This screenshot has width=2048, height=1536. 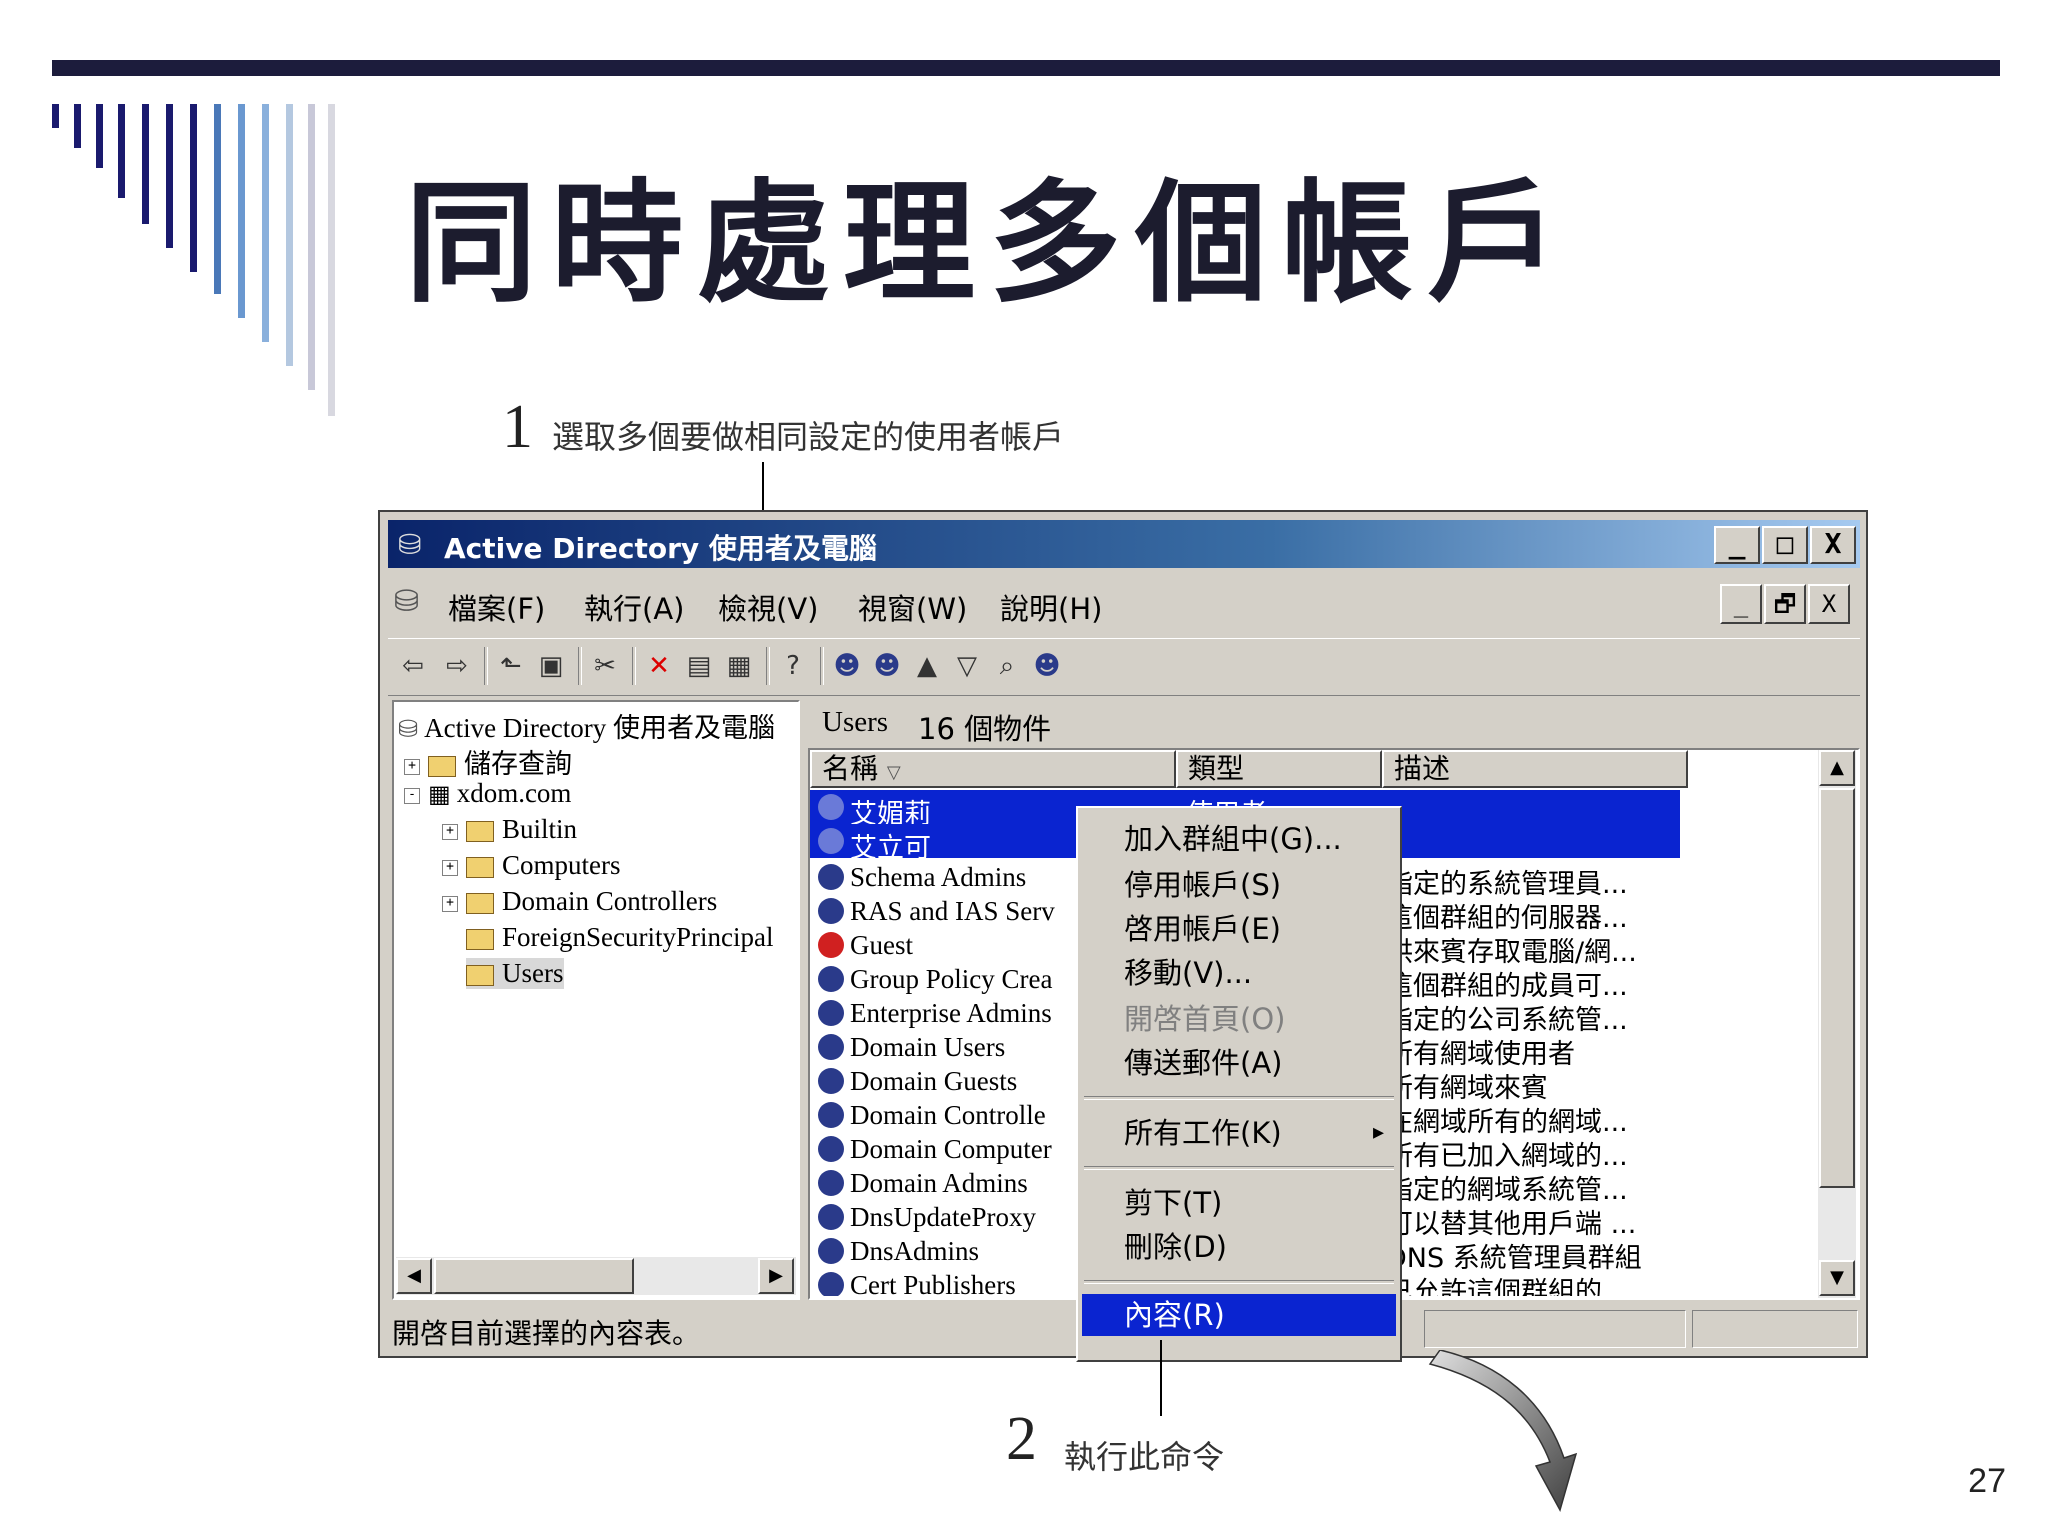 What do you see at coordinates (1239, 1133) in the screenshot?
I see `menu-item-all-tasks: 所有工作(K) ▸` at bounding box center [1239, 1133].